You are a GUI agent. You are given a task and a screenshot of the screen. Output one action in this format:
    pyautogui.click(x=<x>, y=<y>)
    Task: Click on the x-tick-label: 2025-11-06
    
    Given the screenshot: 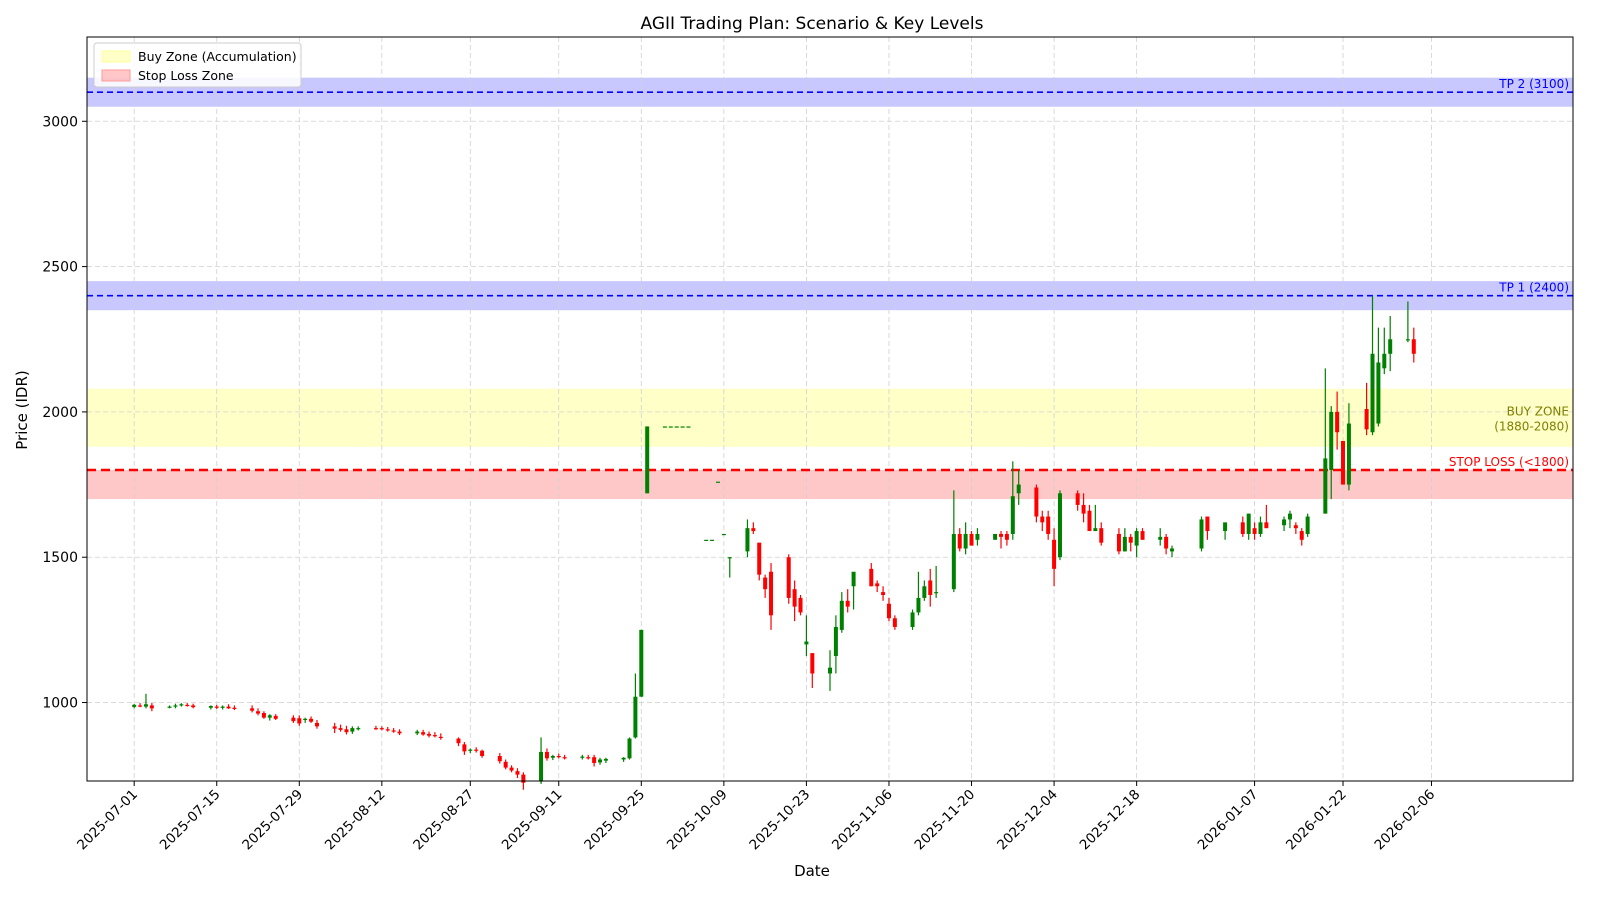 What is the action you would take?
    pyautogui.click(x=862, y=820)
    